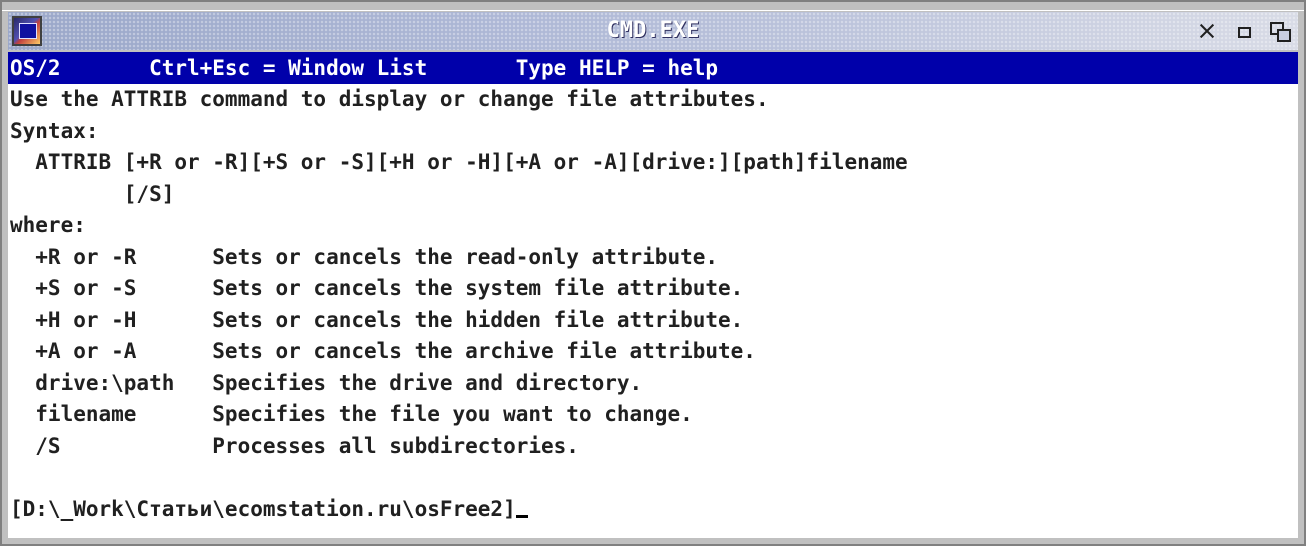  I want to click on title-bar: CMD.EXE, so click(653, 31).